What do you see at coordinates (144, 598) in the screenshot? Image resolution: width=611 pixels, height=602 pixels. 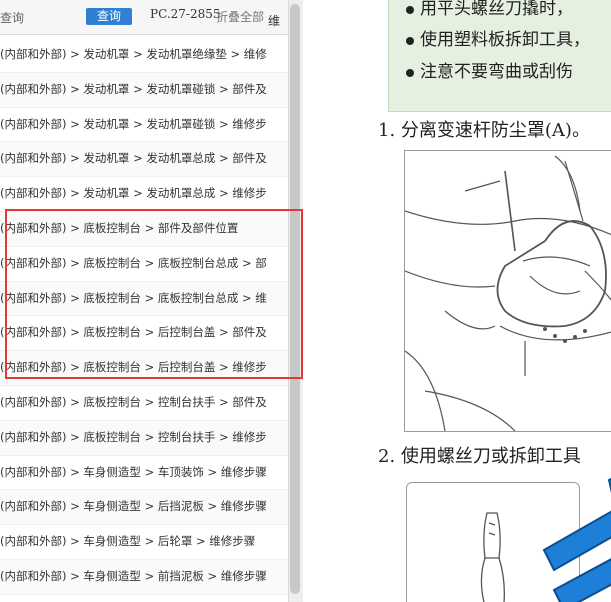 I see `tree-row: (内部和外部) > 车身侧造型 > 前轮罩 > 维修步骤` at bounding box center [144, 598].